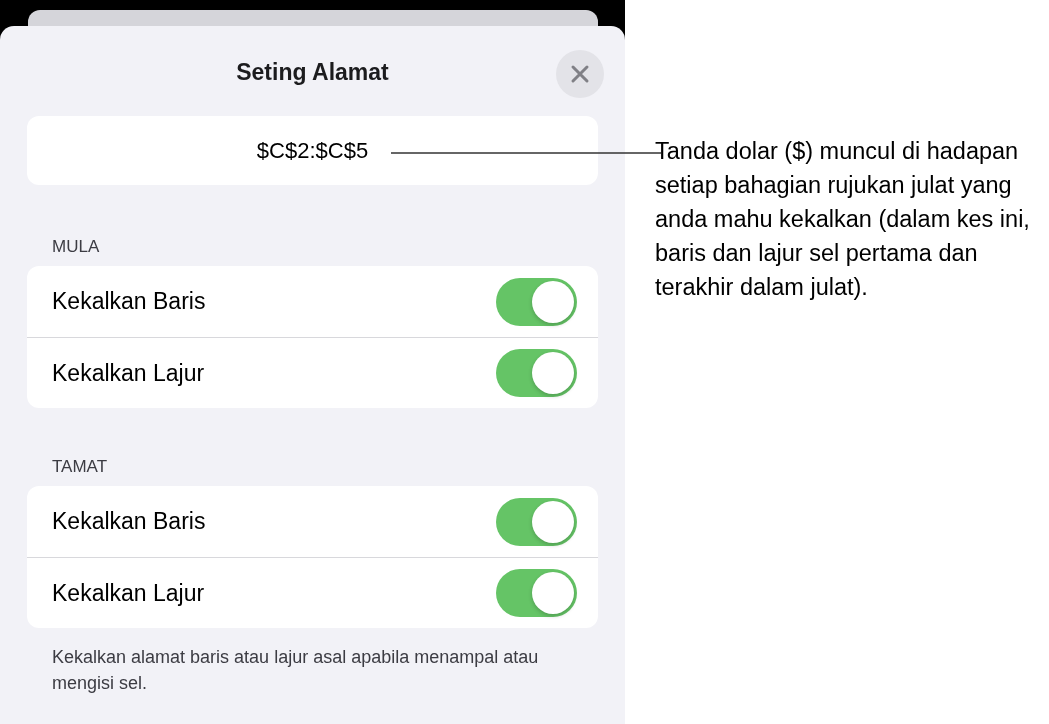  Describe the element at coordinates (312, 150) in the screenshot. I see `address-field: $C$2:$C$5` at that location.